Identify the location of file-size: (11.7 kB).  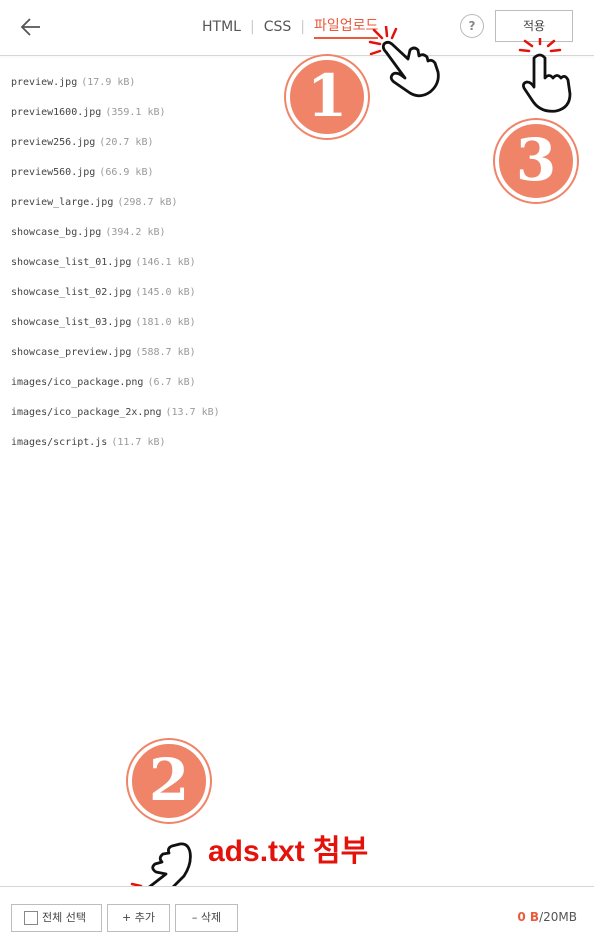
(138, 442).